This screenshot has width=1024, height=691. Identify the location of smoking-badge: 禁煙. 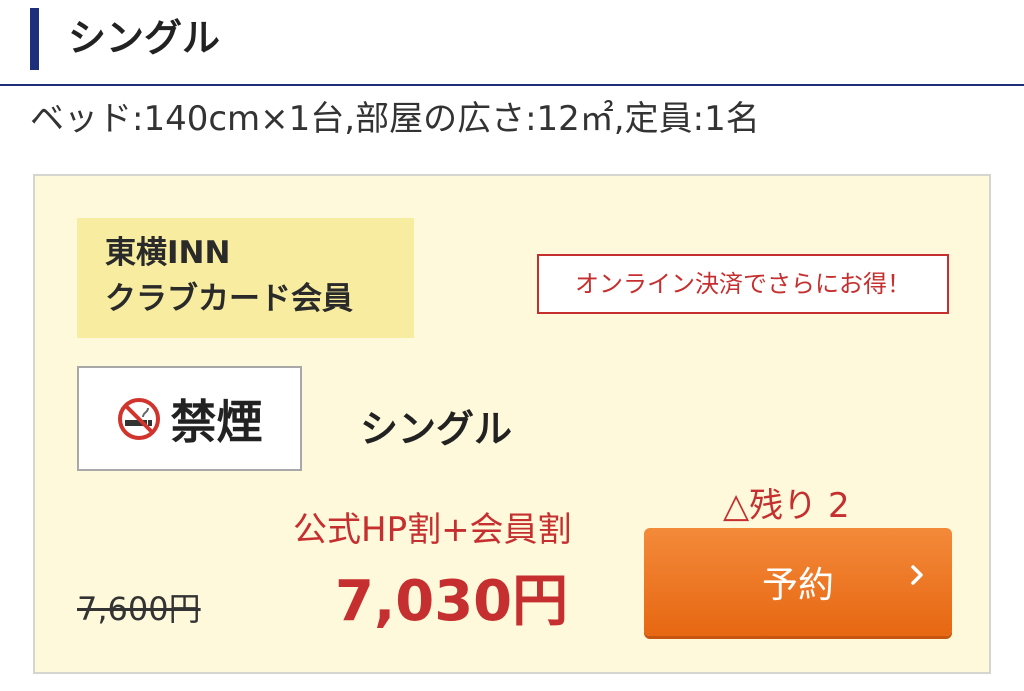
(189, 418).